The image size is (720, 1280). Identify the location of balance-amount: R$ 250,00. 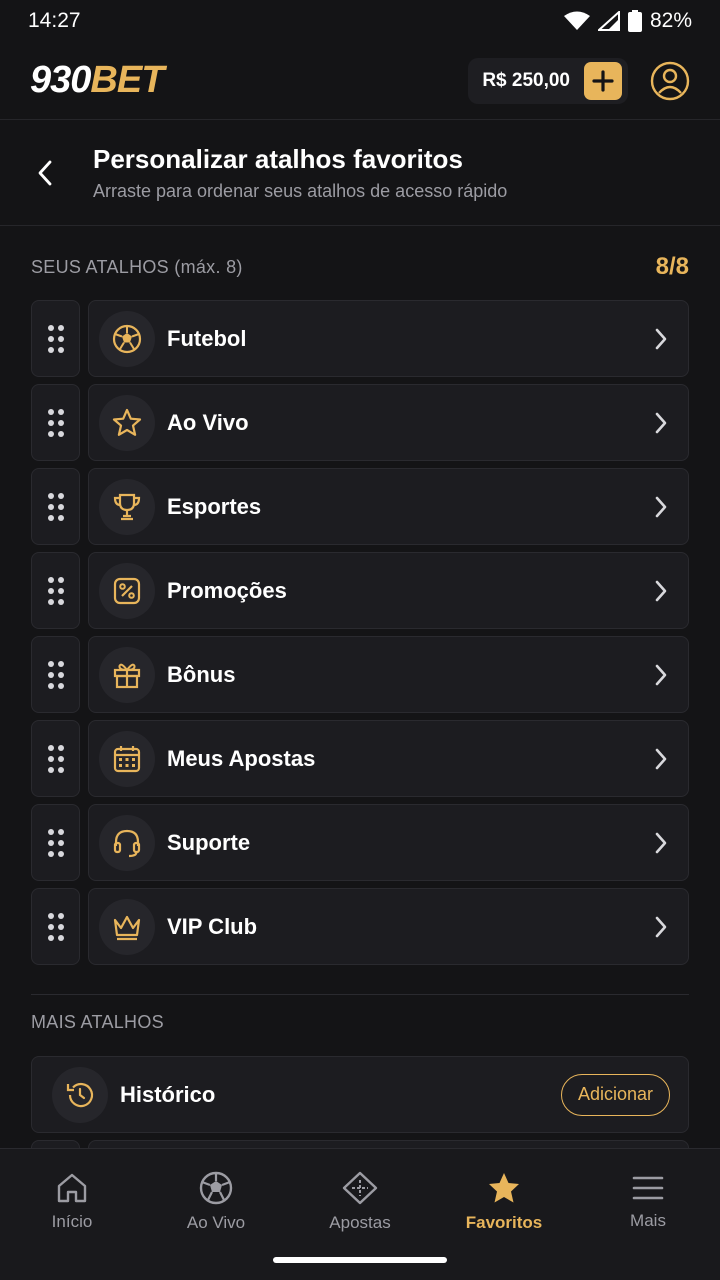
(526, 80).